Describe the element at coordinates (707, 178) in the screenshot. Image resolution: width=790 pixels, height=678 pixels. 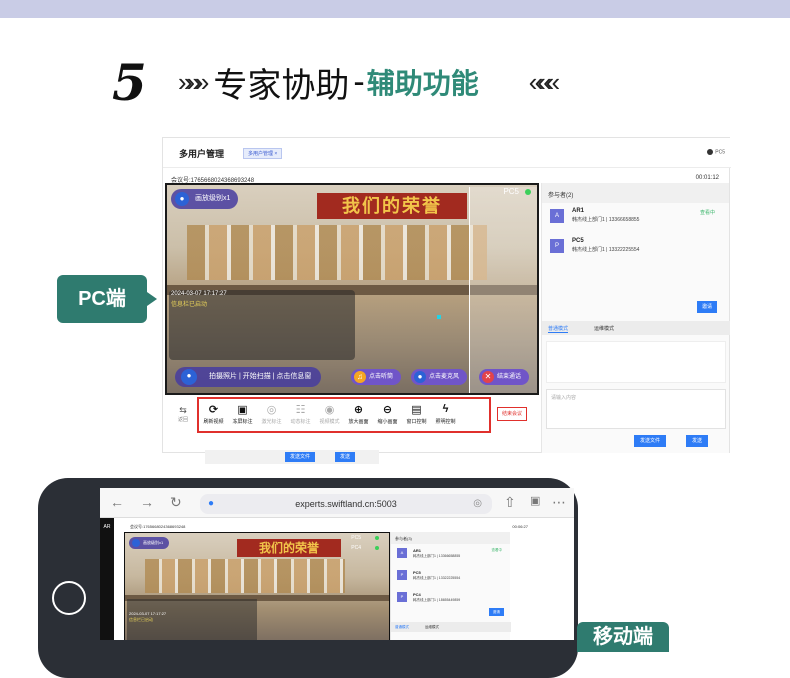
I see `call-timer: 00:01:12` at that location.